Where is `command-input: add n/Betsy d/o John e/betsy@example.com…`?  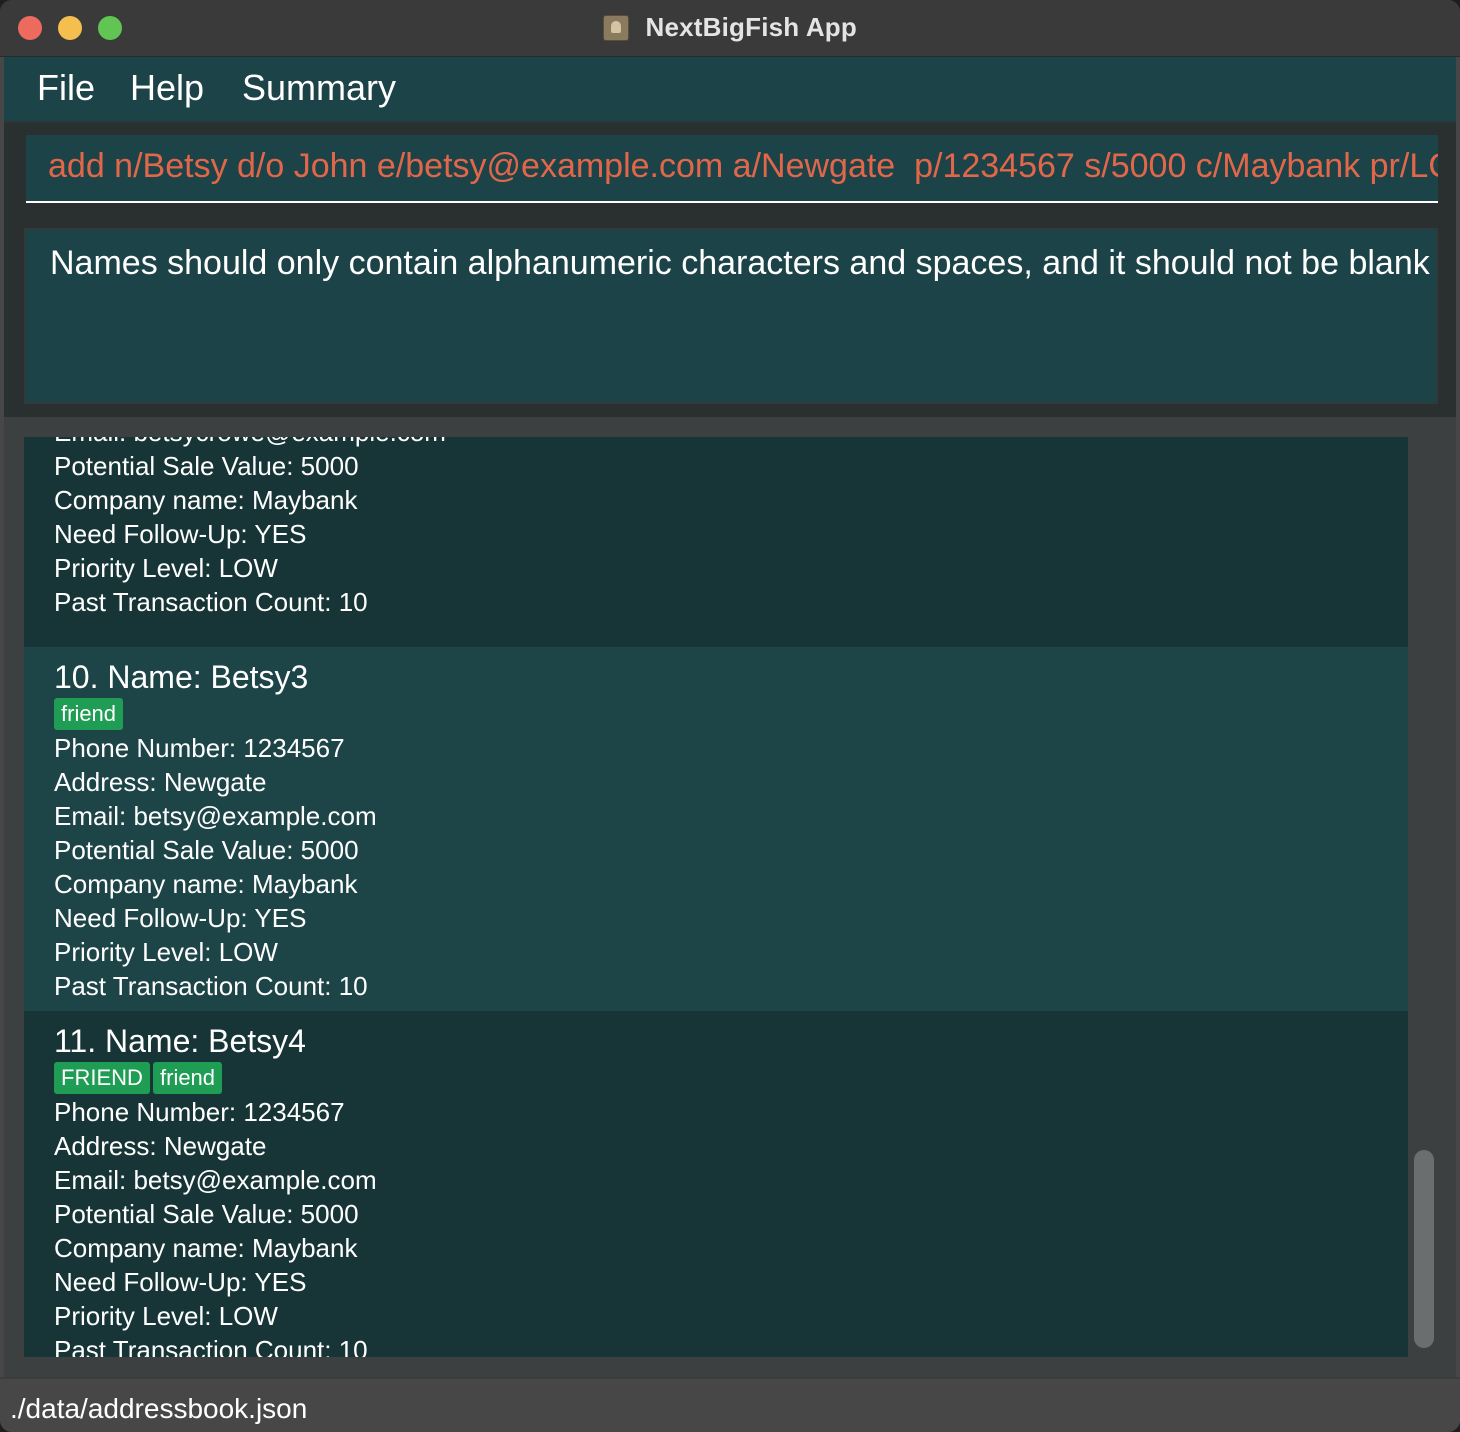
command-input: add n/Betsy d/o John e/betsy@example.com… is located at coordinates (732, 169).